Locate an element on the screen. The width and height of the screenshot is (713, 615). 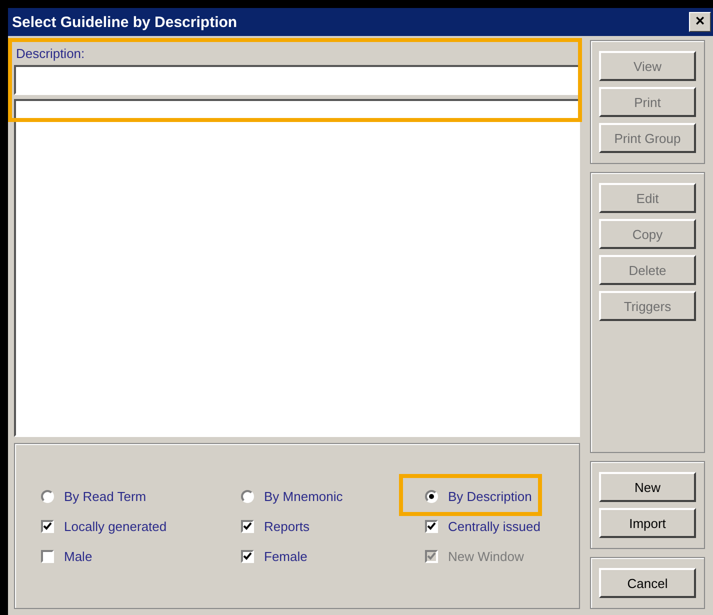
checkbox-label: Male is located at coordinates (78, 556).